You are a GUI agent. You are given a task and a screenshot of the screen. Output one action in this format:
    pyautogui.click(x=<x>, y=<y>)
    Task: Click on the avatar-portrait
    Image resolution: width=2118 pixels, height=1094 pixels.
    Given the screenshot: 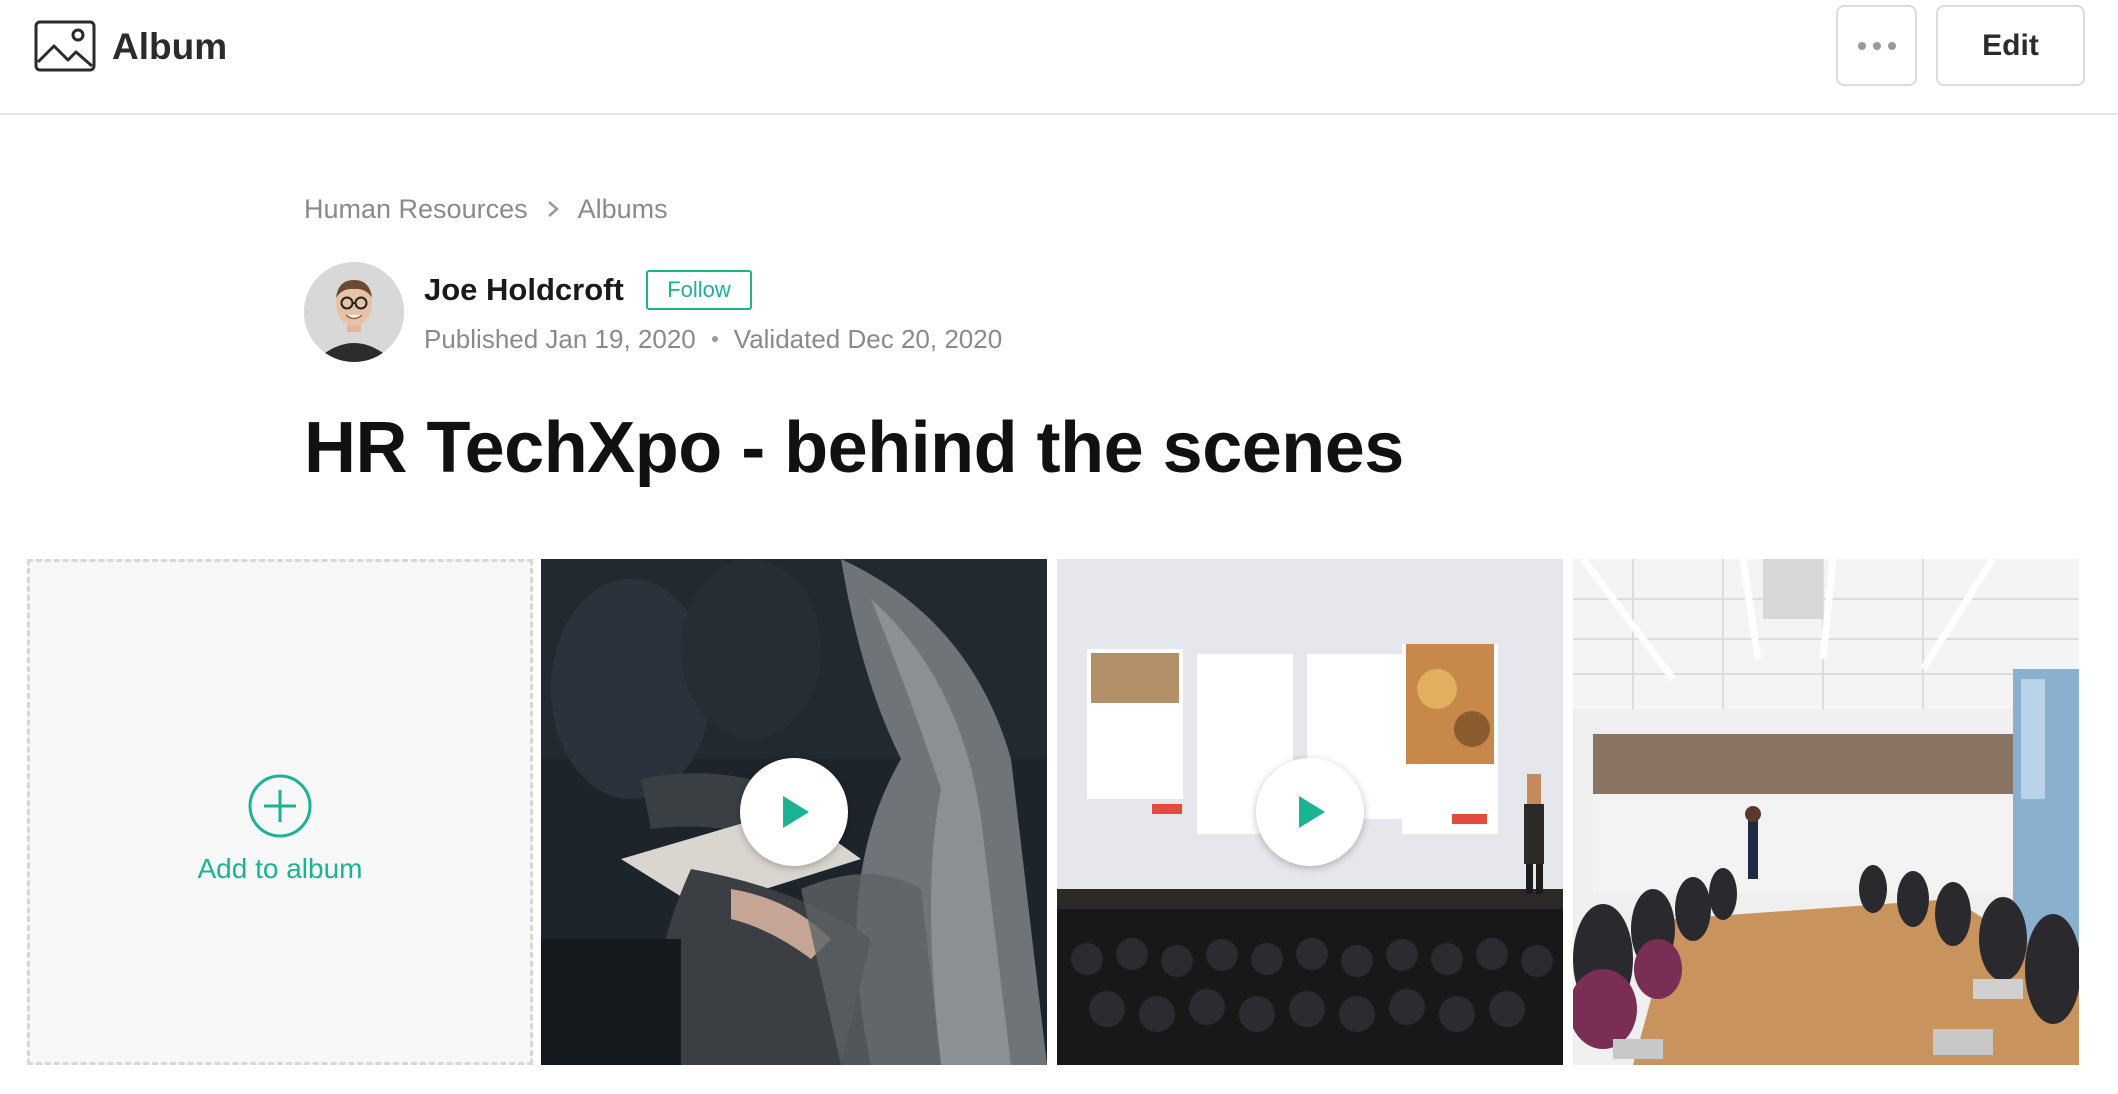 What is the action you would take?
    pyautogui.click(x=354, y=312)
    